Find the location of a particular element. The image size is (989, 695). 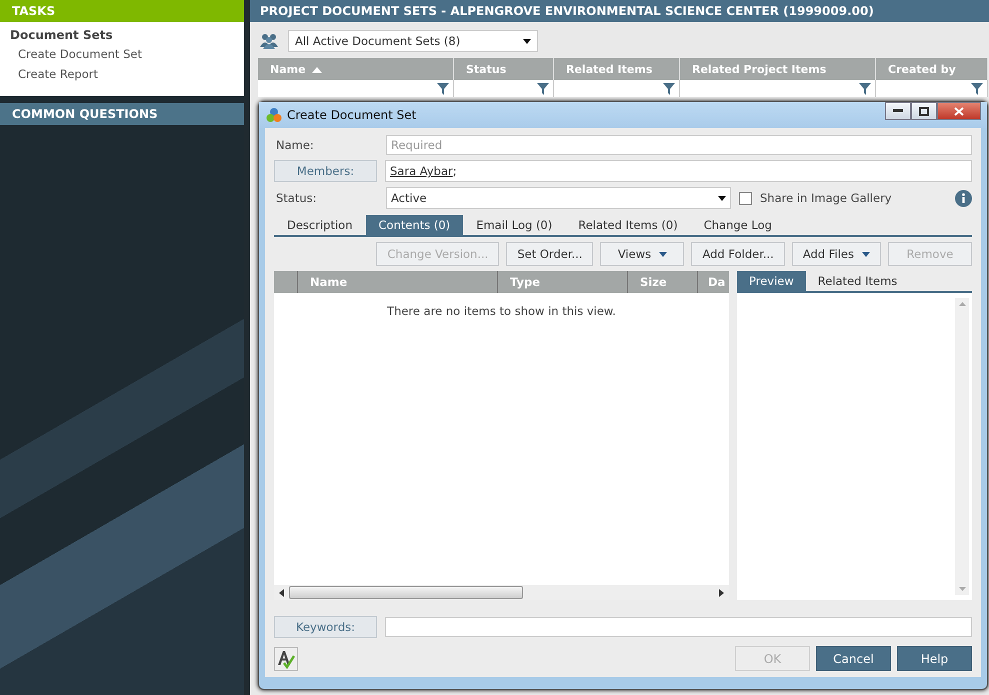

dialog-button: Cancel is located at coordinates (853, 658).